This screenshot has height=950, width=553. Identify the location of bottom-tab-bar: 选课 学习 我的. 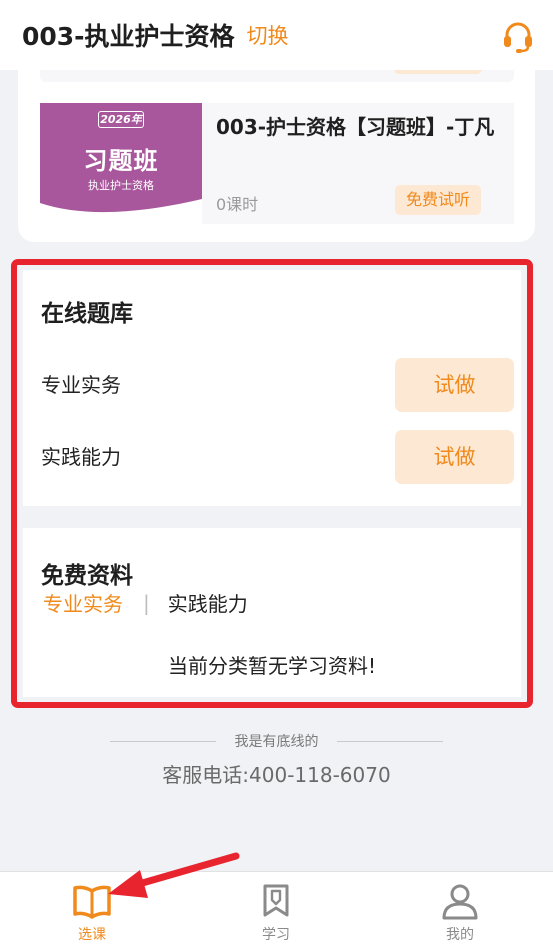
(276, 910).